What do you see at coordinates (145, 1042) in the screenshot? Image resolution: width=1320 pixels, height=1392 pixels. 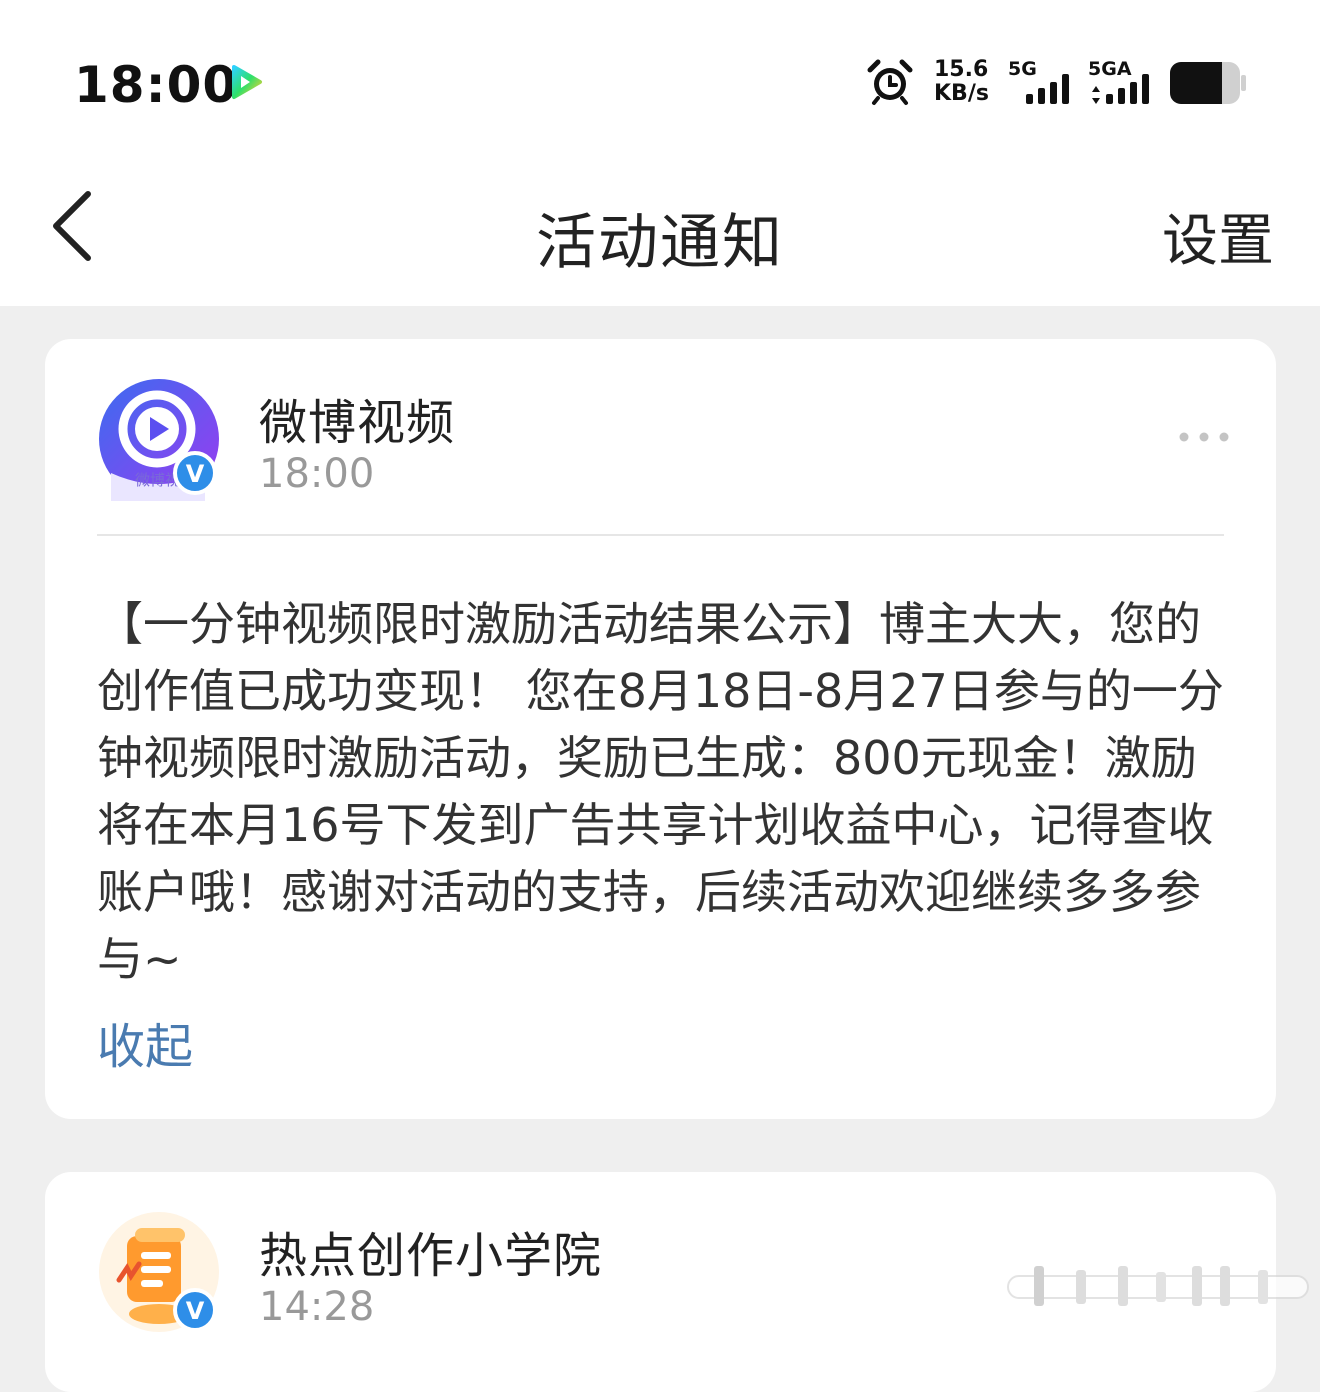 I see `collapse-link: 收起` at bounding box center [145, 1042].